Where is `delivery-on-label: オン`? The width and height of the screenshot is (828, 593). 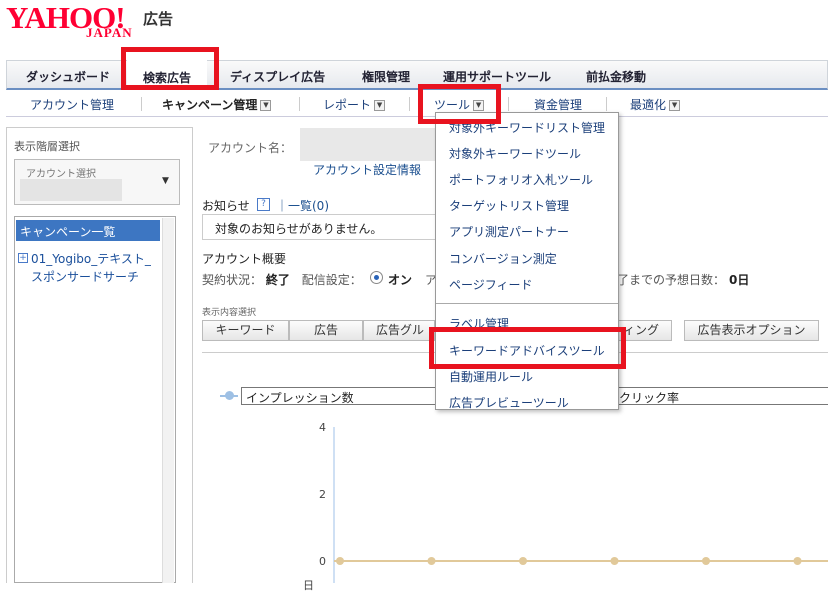
delivery-on-label: オン is located at coordinates (400, 280).